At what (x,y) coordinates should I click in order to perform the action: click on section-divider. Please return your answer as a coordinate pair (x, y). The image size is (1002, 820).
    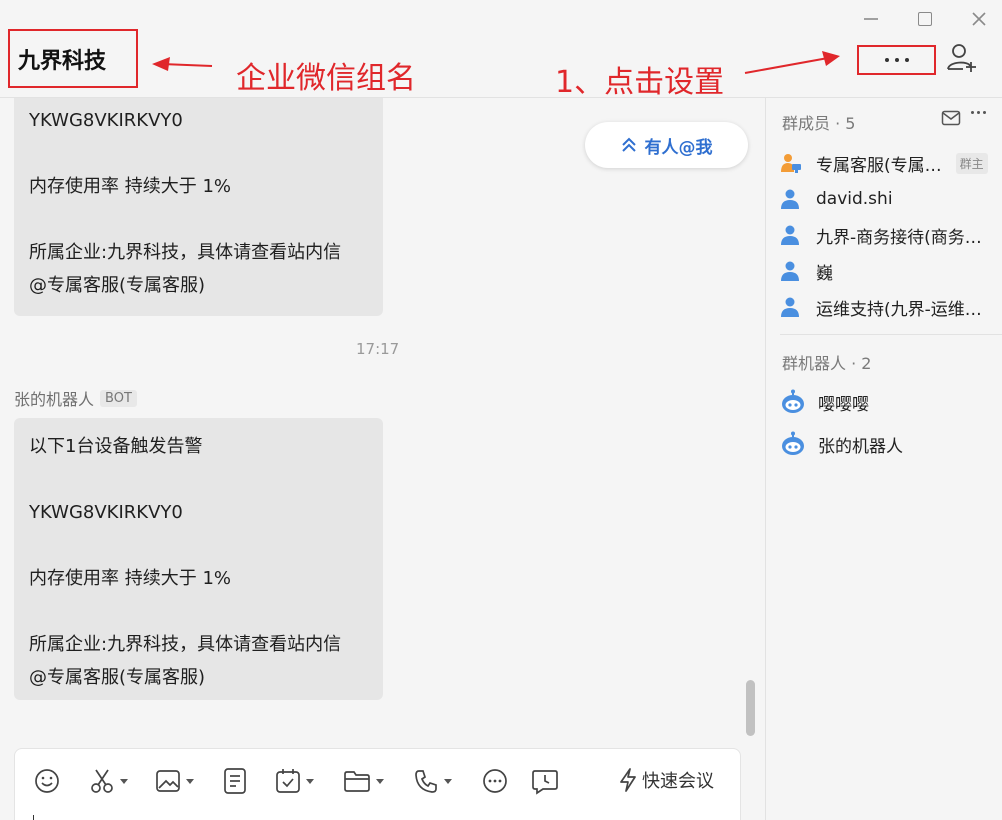
    Looking at the image, I should click on (891, 334).